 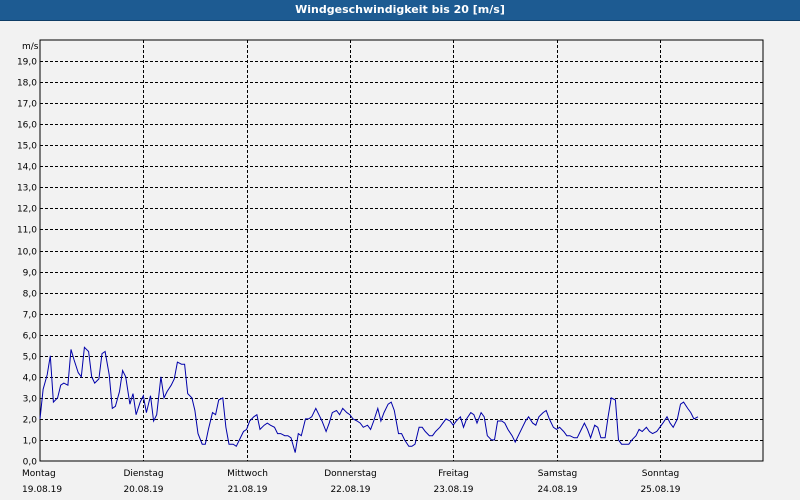 What do you see at coordinates (660, 474) in the screenshot?
I see `x-tick-day: Sonntag` at bounding box center [660, 474].